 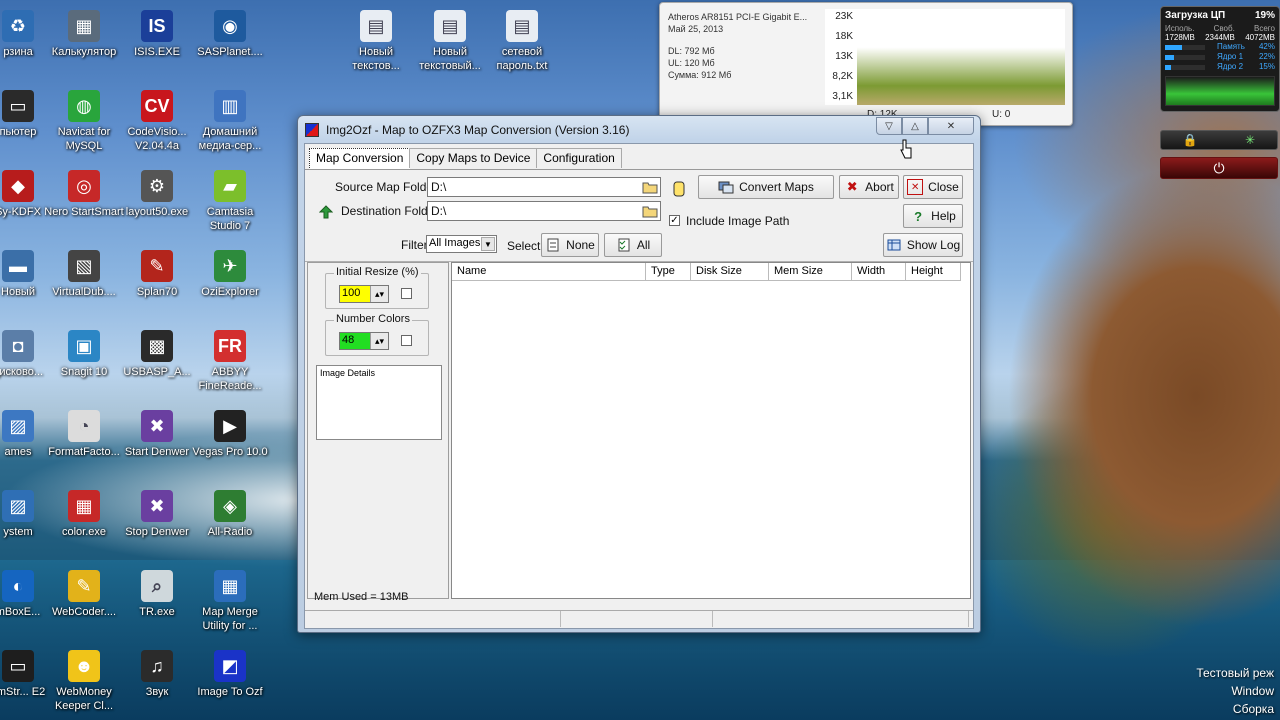 What do you see at coordinates (522, 41) in the screenshot?
I see `desktop-icon: ▤ сетевой пароль.txt` at bounding box center [522, 41].